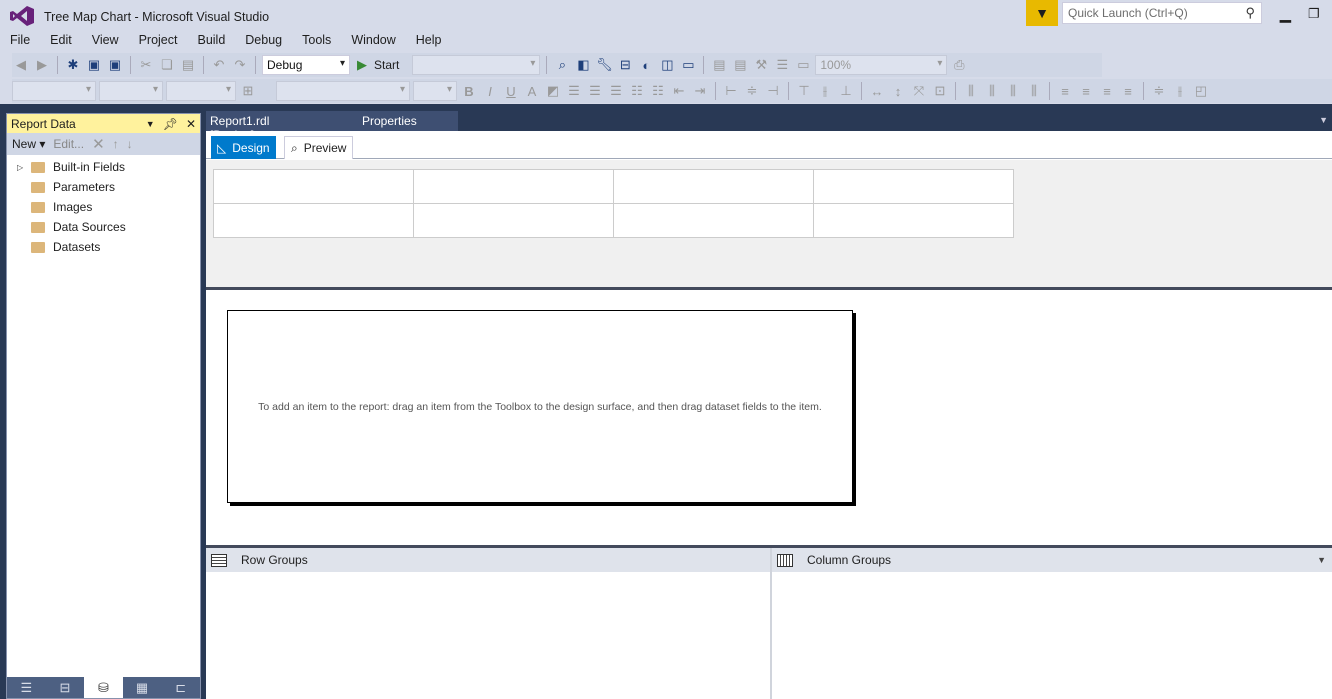  Describe the element at coordinates (825, 91) in the screenshot. I see `align-middles-icon: ⫲` at that location.